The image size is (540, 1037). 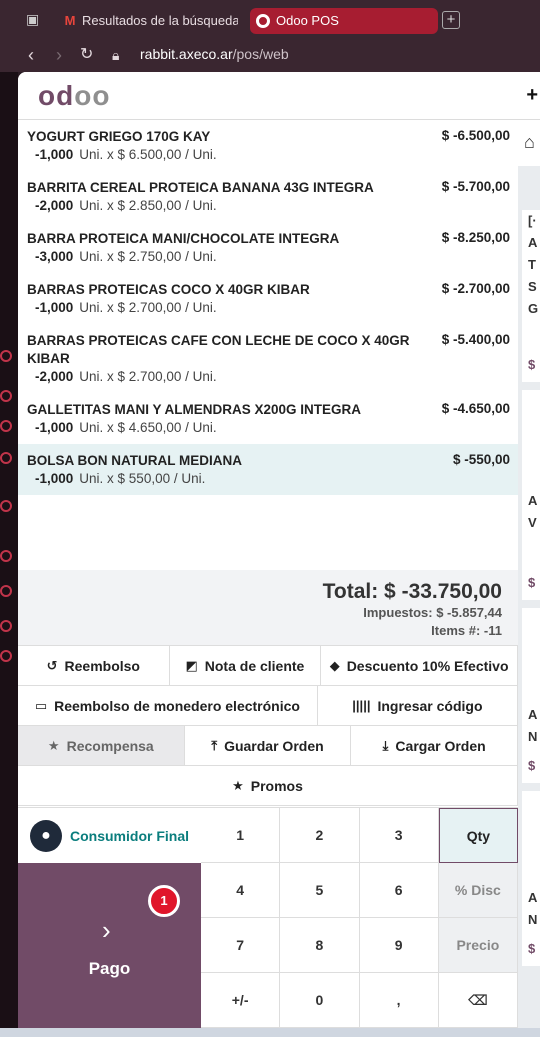 What do you see at coordinates (245, 665) in the screenshot?
I see `customer-note-button: ◩ Nota de cliente` at bounding box center [245, 665].